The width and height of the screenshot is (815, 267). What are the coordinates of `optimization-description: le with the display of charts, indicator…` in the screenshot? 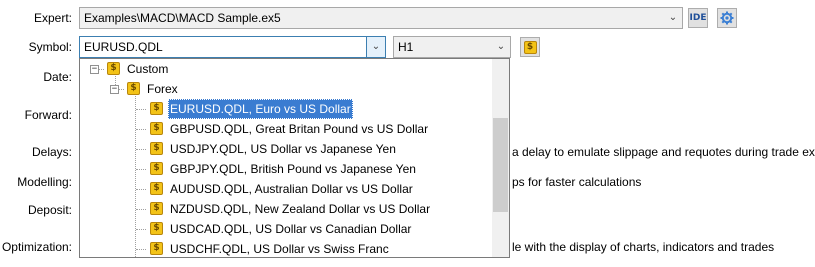 It's located at (643, 247).